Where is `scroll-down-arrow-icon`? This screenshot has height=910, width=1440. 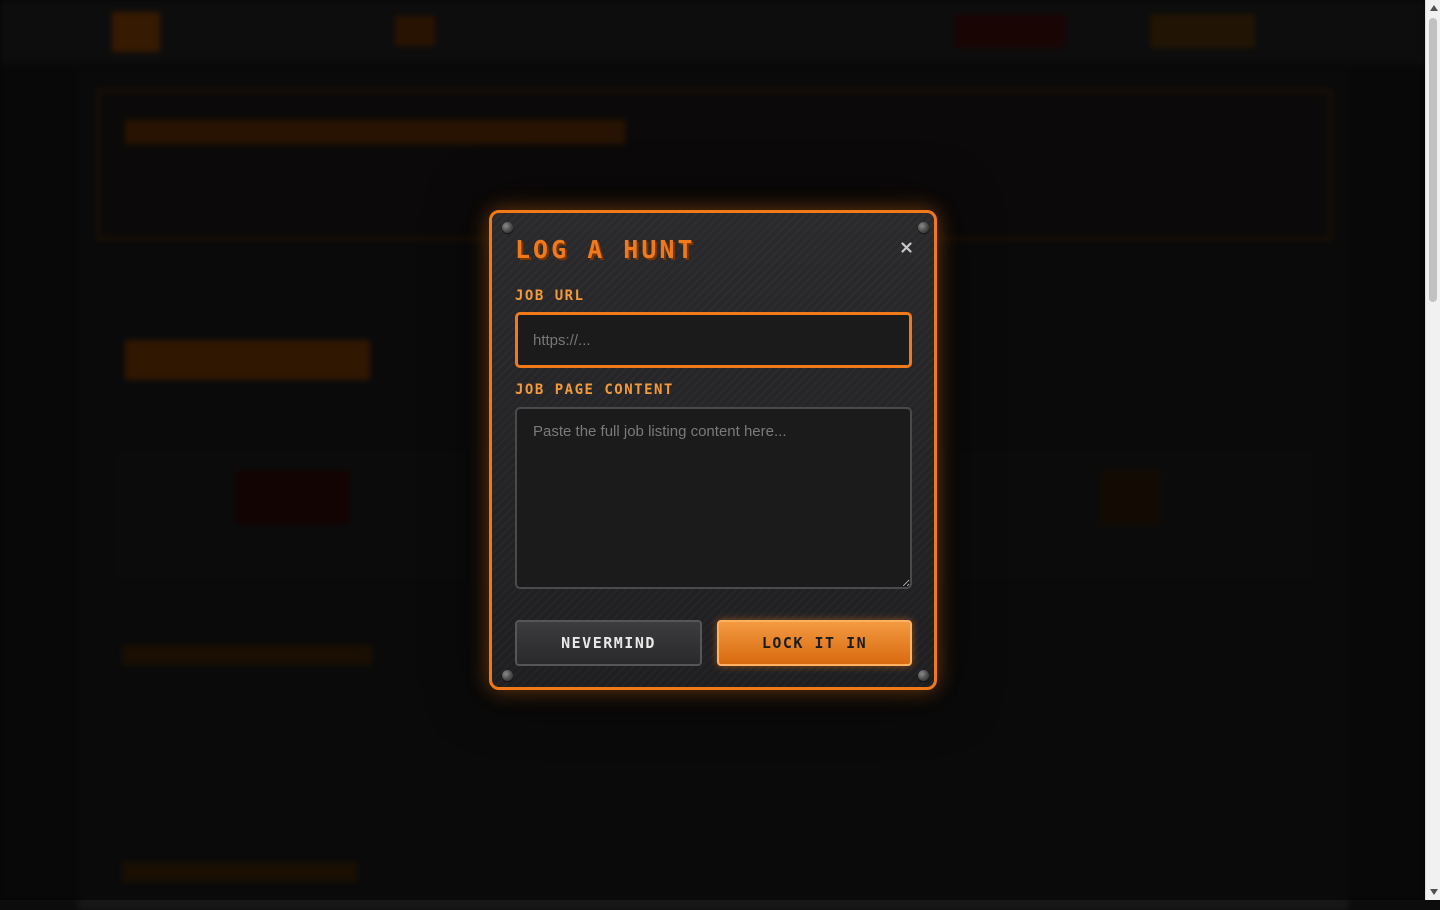 scroll-down-arrow-icon is located at coordinates (1433, 892).